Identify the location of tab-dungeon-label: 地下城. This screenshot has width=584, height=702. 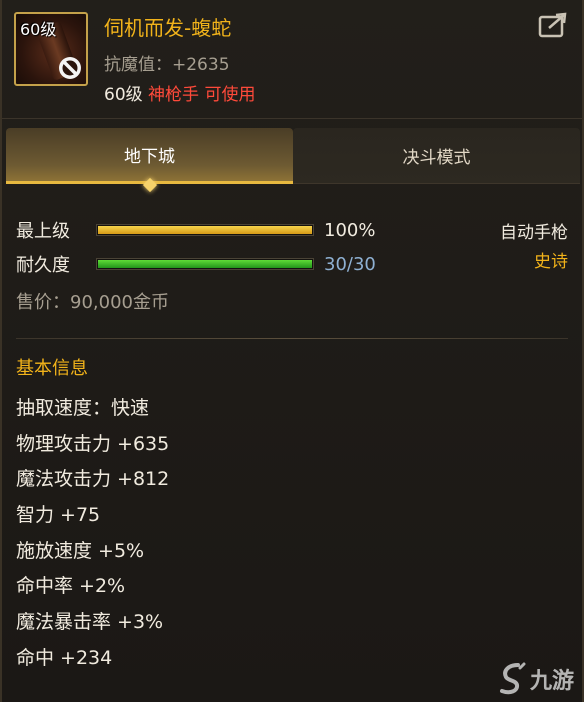
(149, 157).